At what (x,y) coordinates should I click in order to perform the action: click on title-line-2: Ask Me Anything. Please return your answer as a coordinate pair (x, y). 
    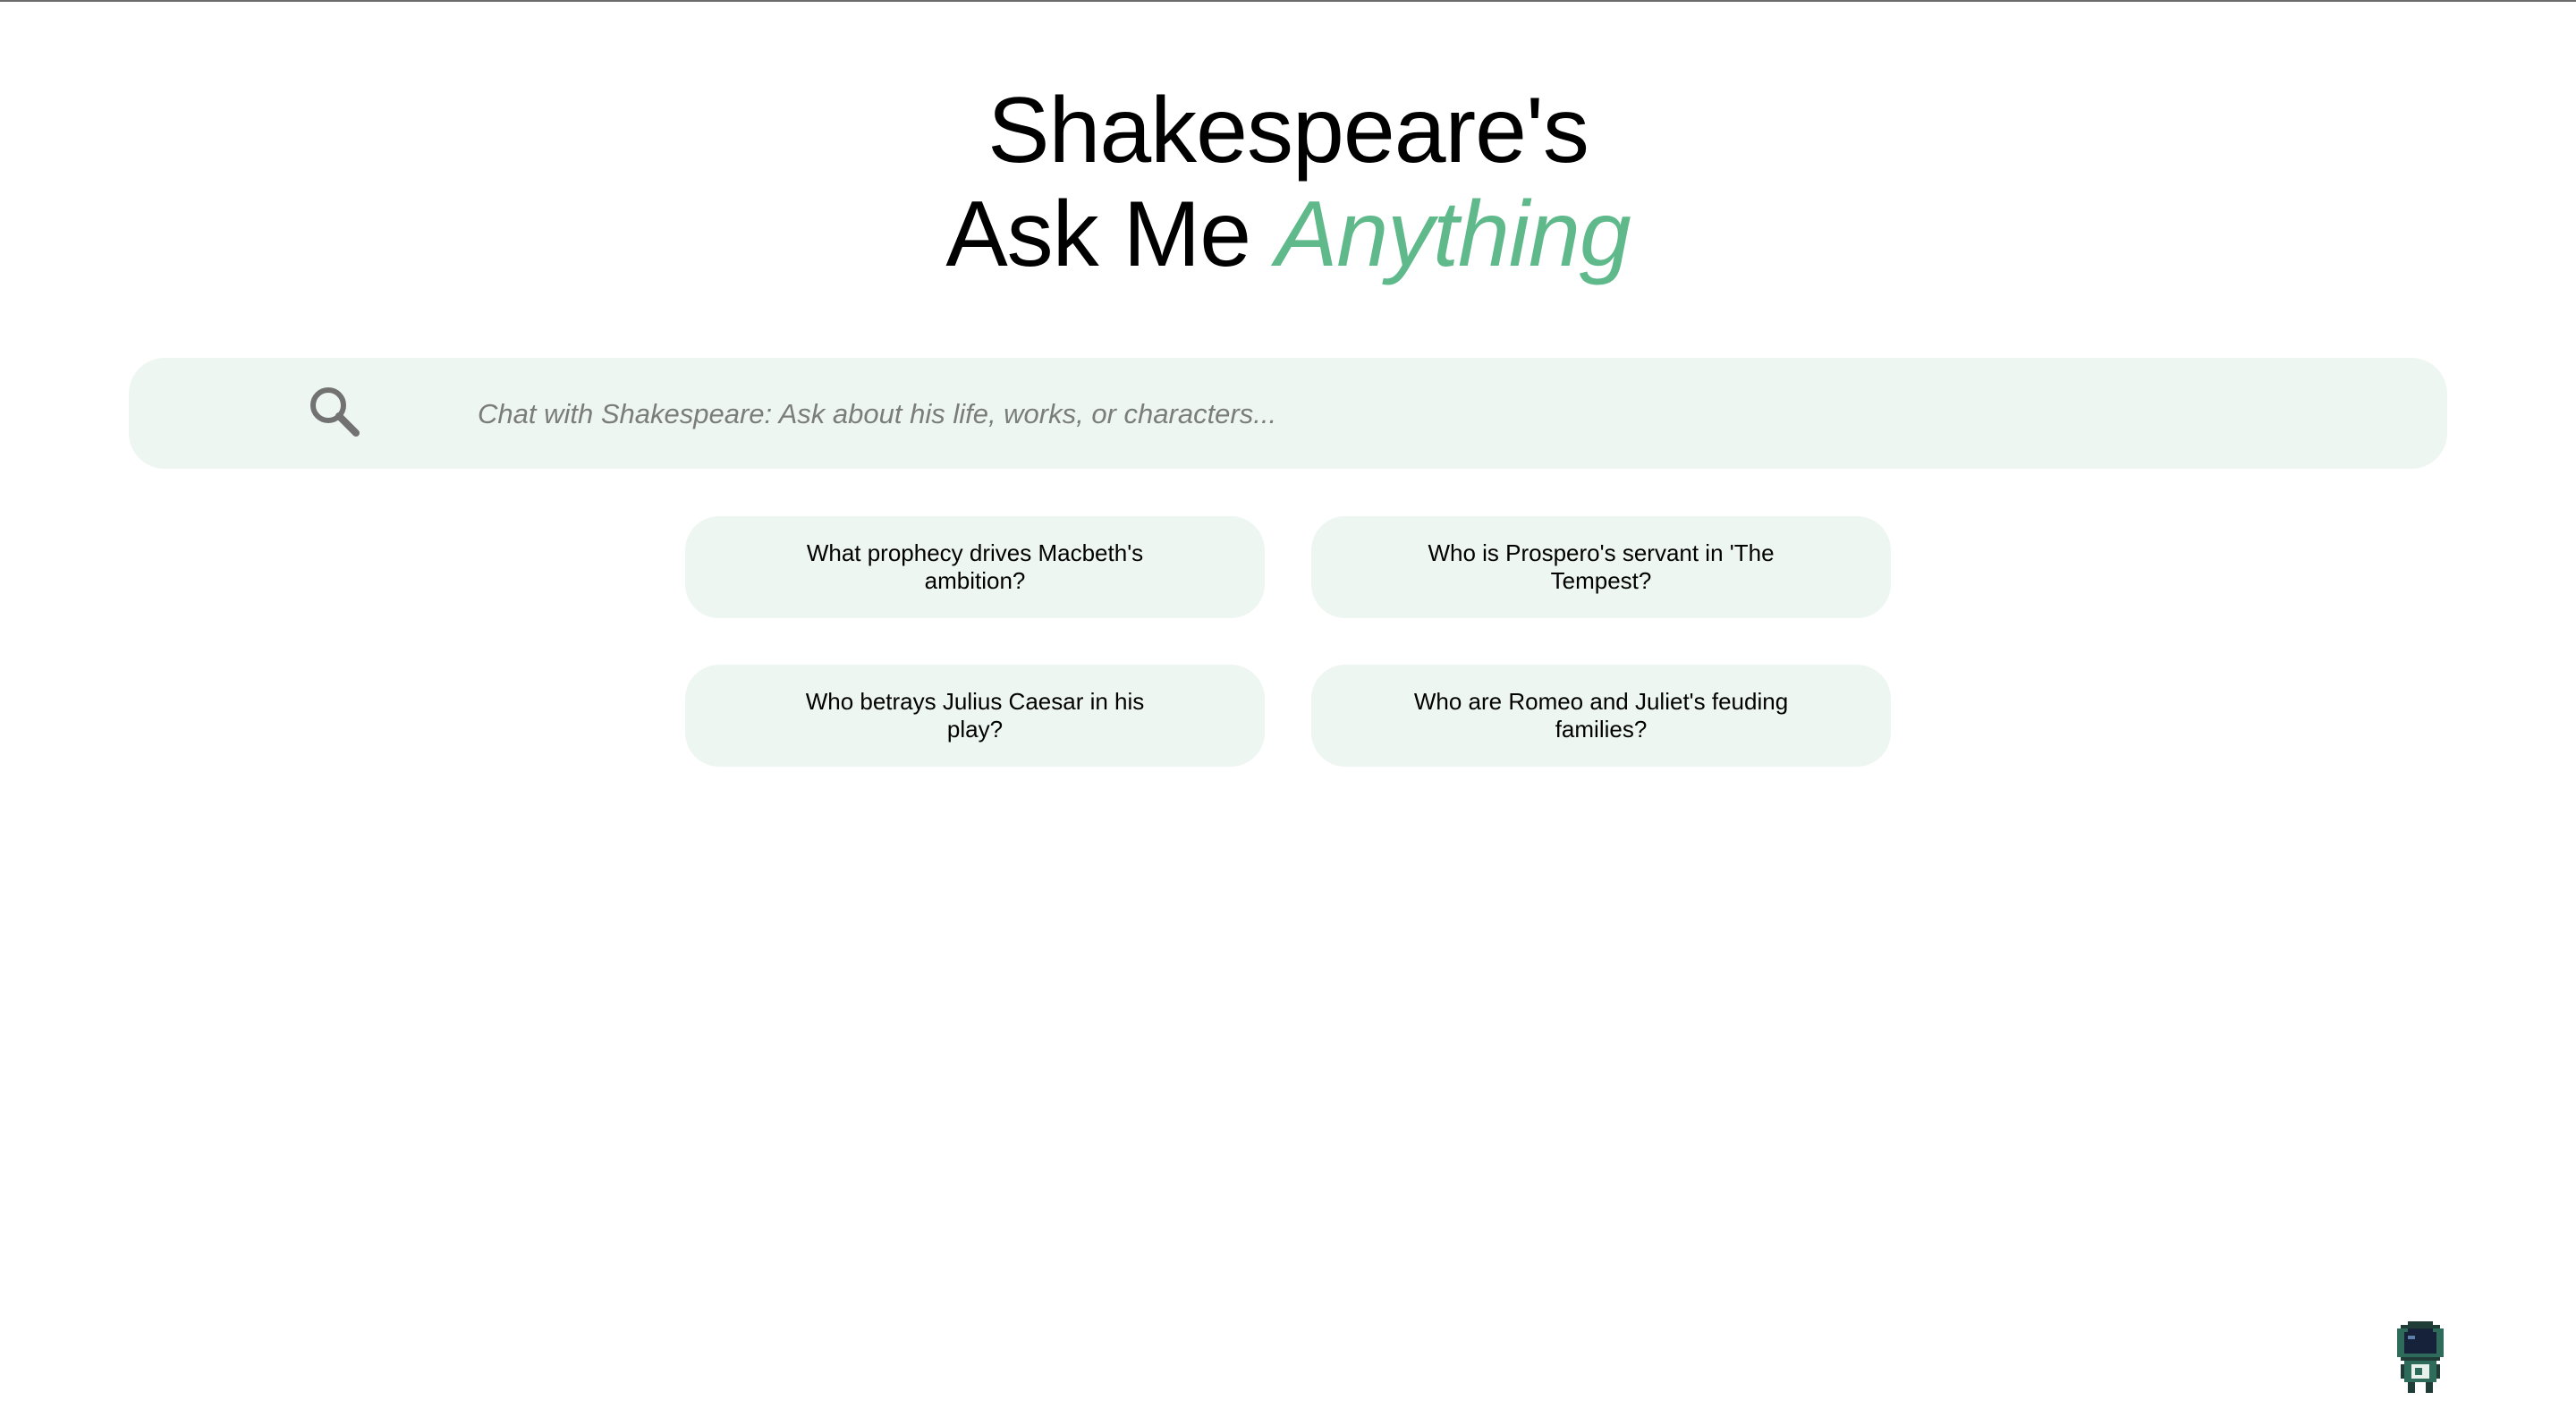
    Looking at the image, I should click on (1288, 234).